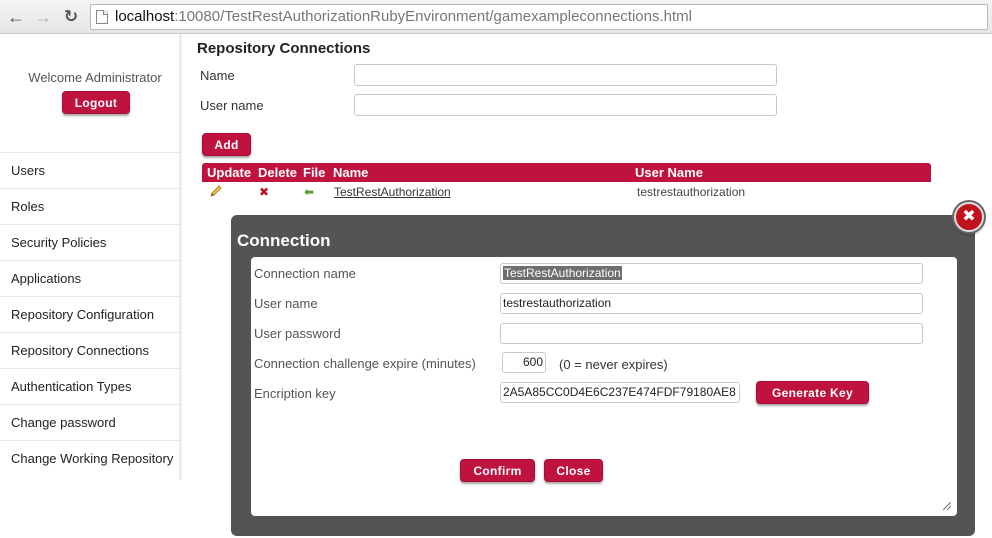 Image resolution: width=992 pixels, height=538 pixels. Describe the element at coordinates (295, 393) in the screenshot. I see `encryption-key-label: Encription key` at that location.